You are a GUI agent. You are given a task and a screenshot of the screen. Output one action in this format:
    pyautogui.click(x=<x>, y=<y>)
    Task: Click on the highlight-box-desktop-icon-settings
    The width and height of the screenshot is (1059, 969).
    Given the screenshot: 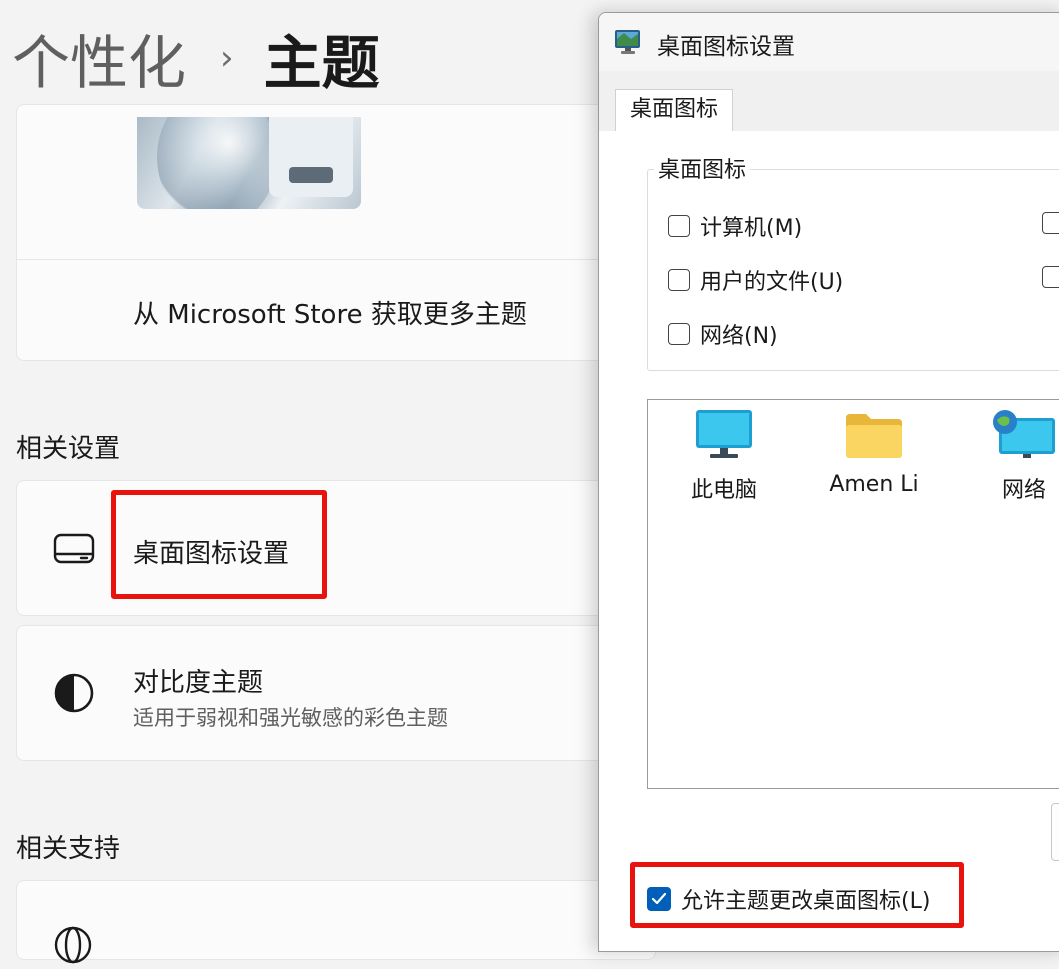 What is the action you would take?
    pyautogui.click(x=219, y=544)
    